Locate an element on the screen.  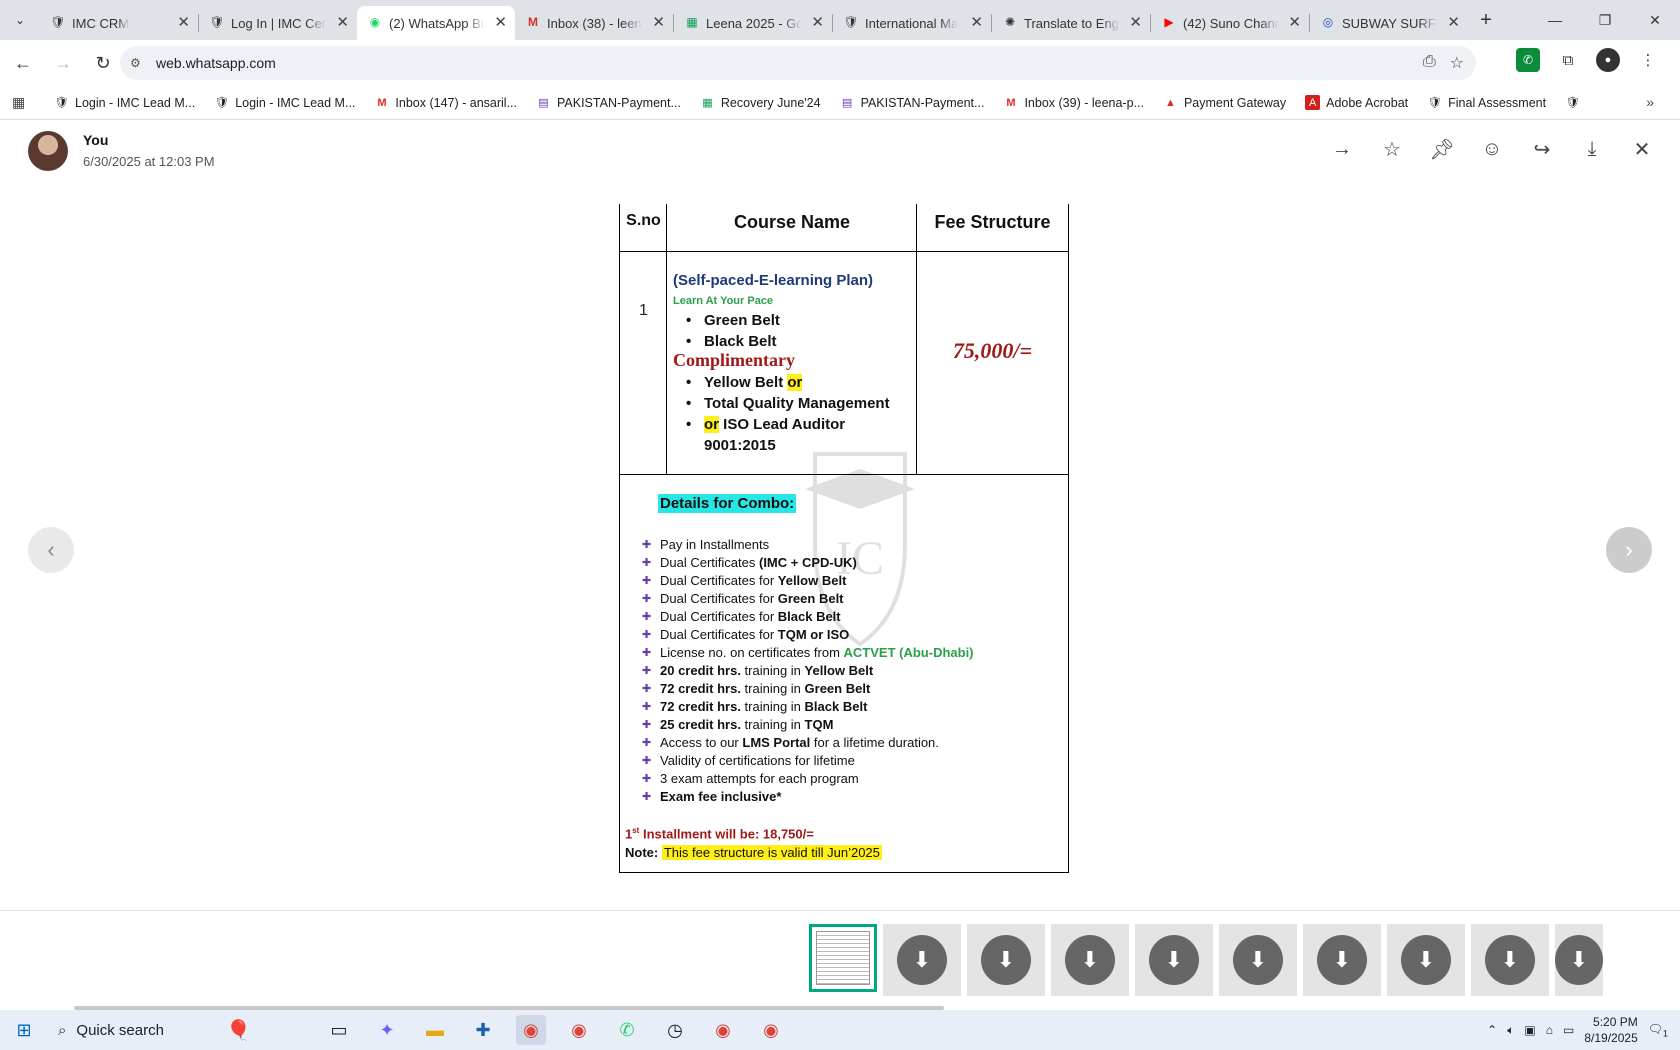
tab-gmail: M Inbox (38) - leen ✕ is located at coordinates (594, 23).